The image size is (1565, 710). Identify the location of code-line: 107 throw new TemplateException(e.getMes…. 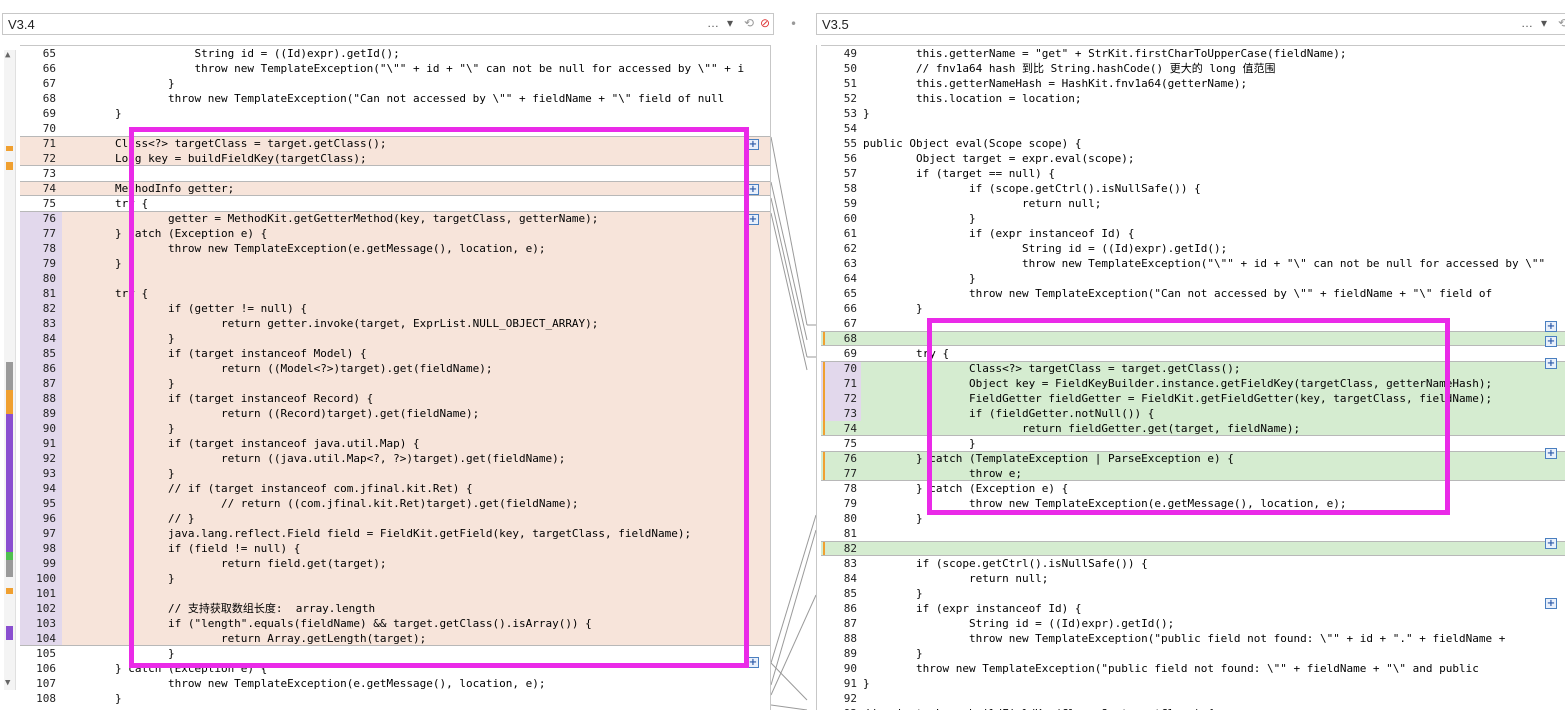
(395, 683).